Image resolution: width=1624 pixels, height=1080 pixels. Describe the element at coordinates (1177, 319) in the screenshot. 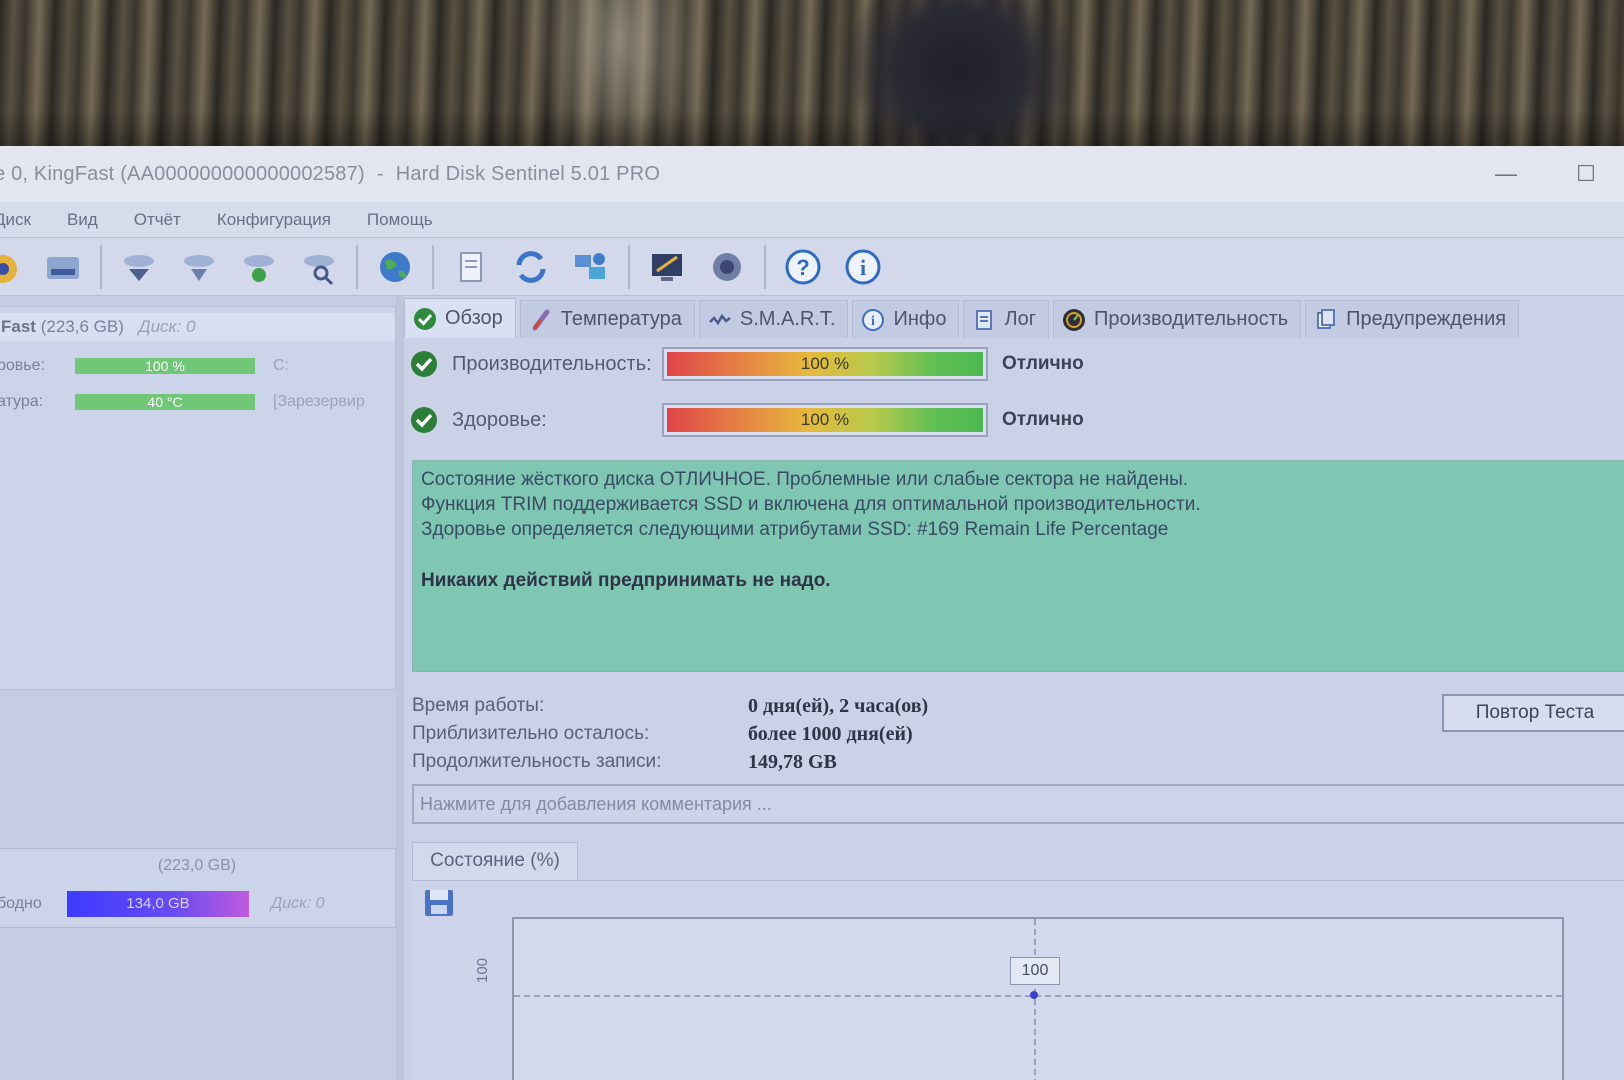

I see `tab-performance: Производительность` at that location.